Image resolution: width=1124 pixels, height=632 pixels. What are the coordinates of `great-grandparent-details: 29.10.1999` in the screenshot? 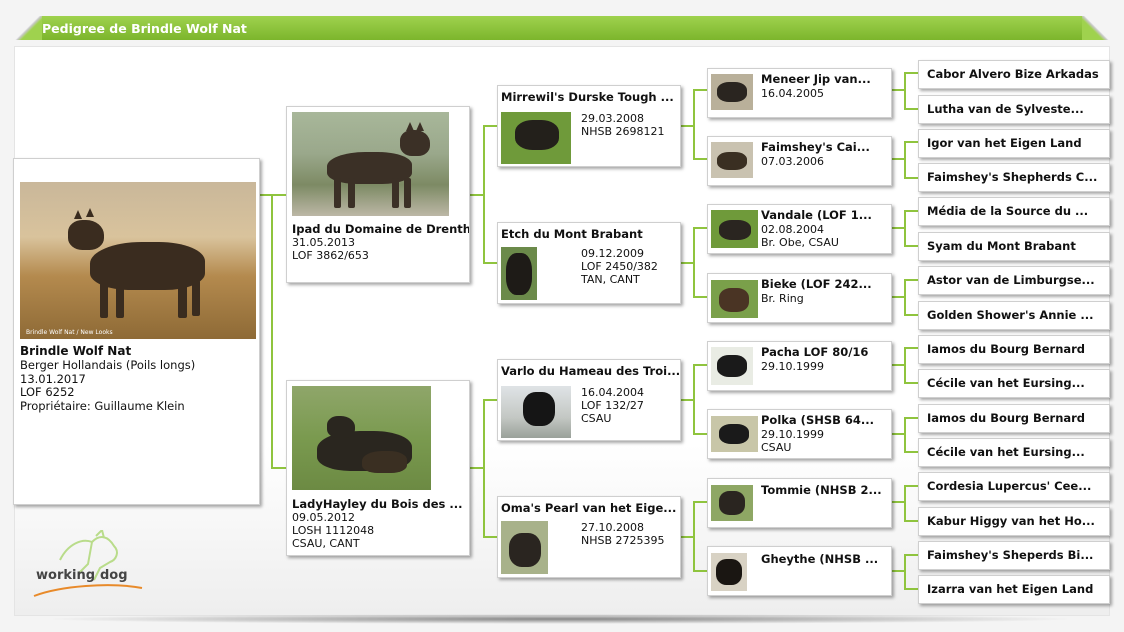 It's located at (792, 366).